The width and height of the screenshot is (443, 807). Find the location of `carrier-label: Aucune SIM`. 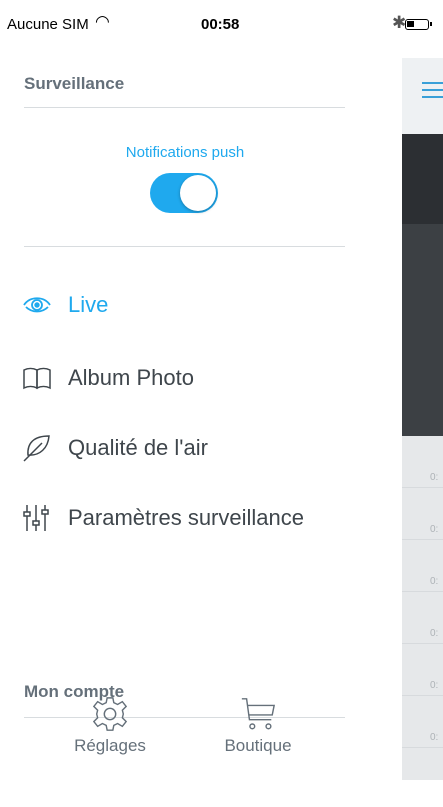

carrier-label: Aucune SIM is located at coordinates (48, 24).